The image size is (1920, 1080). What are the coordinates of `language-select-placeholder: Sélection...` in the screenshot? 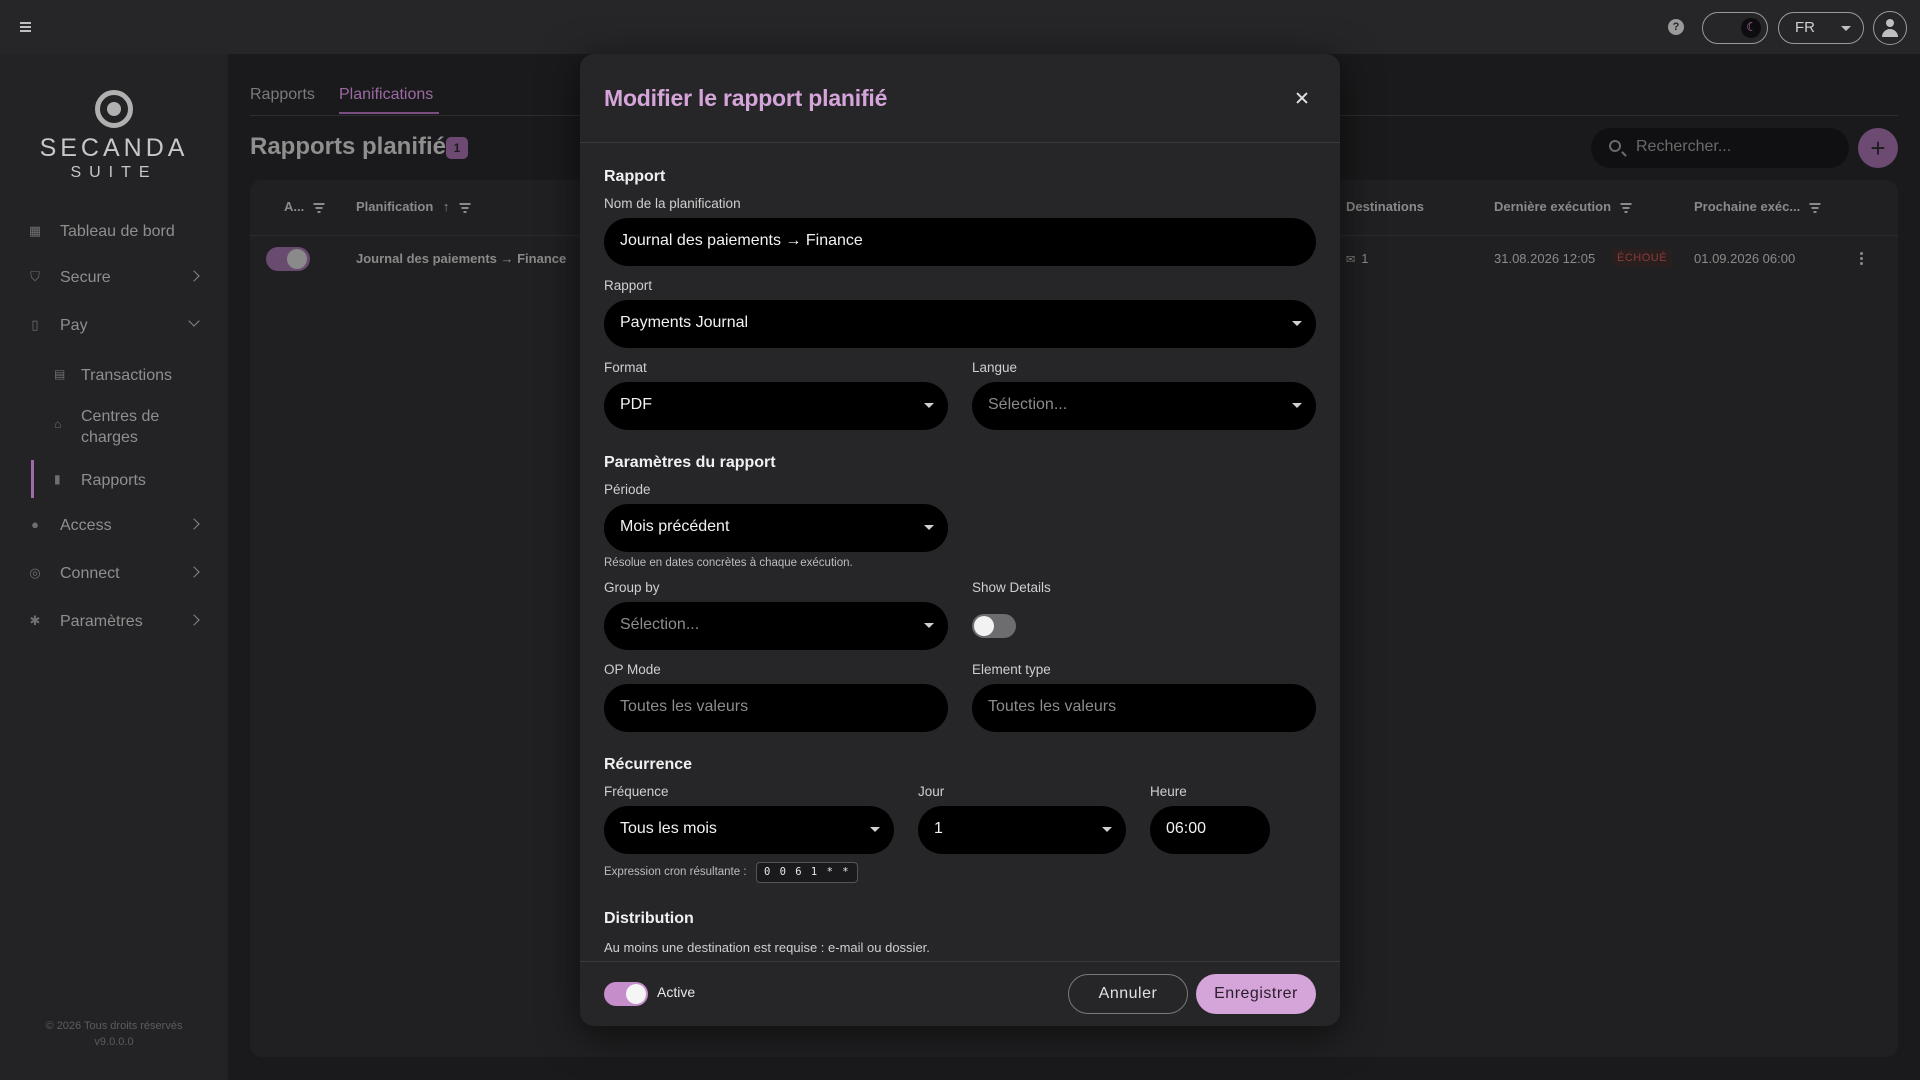 It's located at (1028, 404).